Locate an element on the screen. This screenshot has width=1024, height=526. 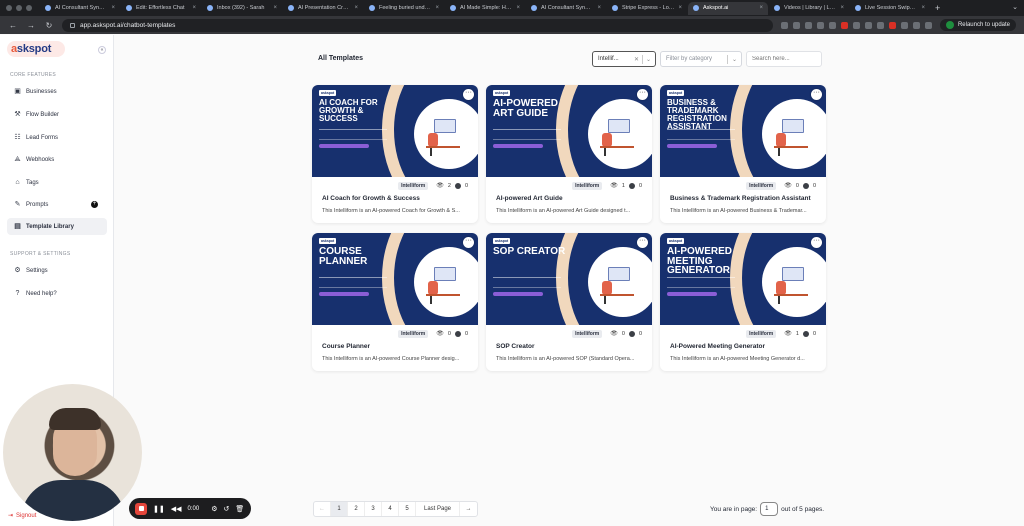
back-button: ← is located at coordinates (13, 25).